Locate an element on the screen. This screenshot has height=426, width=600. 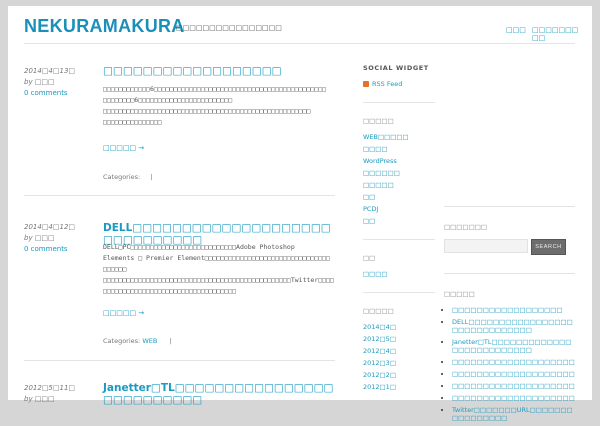
excerpt-line: □□□□□□□□□□□□□□□ is located at coordinates (132, 122).